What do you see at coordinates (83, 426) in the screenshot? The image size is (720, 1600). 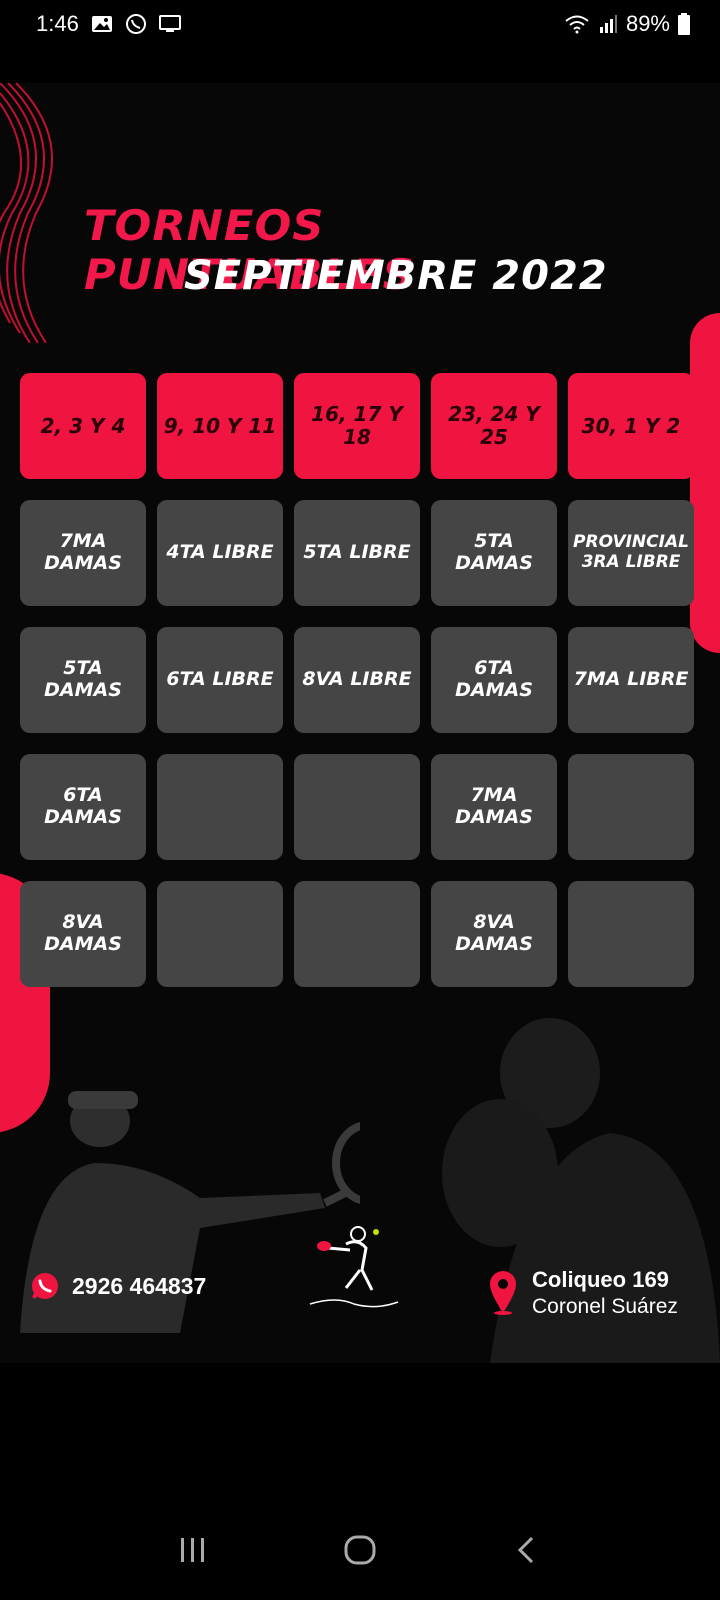 I see `date-cell: 2, 3 Y 4` at bounding box center [83, 426].